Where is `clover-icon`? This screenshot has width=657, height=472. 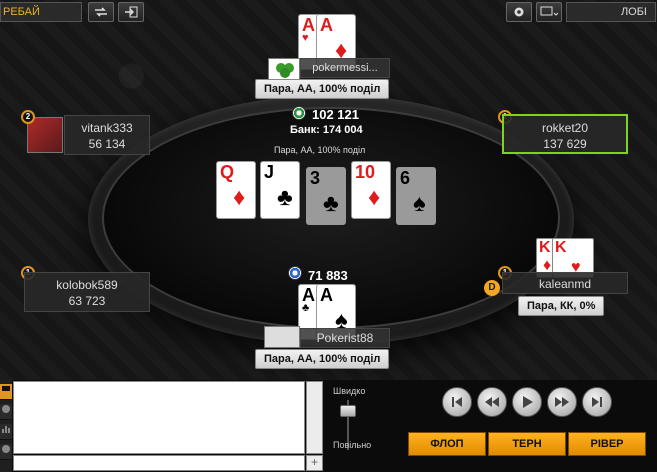
clover-icon is located at coordinates (285, 70).